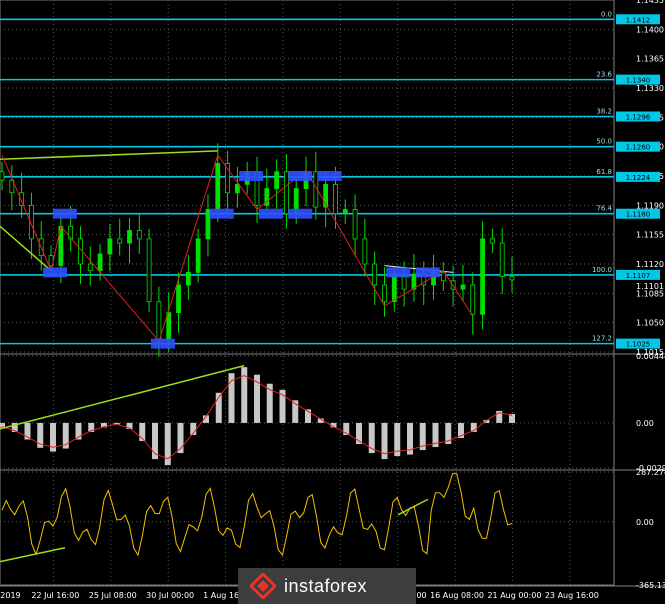  I want to click on cci-tick-label: -365.1363, so click(650, 585).